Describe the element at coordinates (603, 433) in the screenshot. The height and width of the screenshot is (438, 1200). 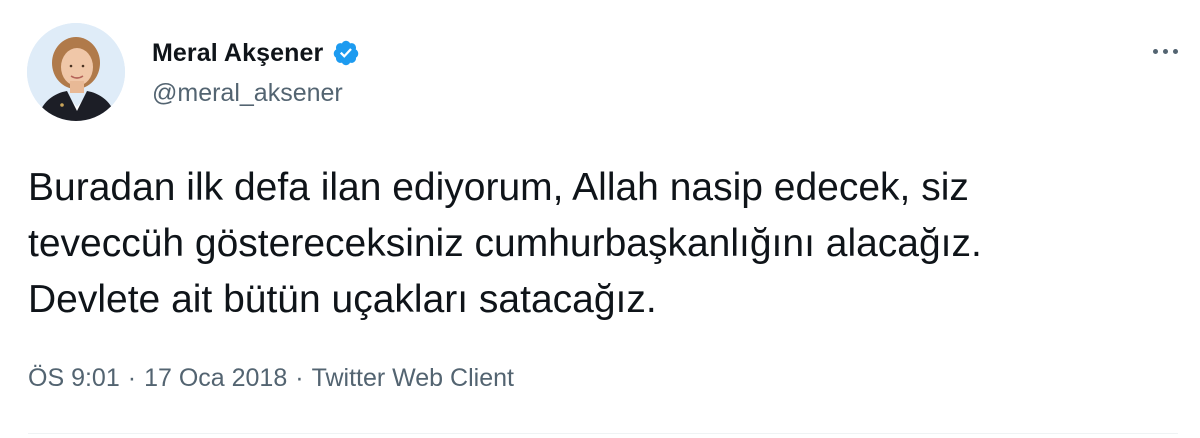
I see `divider` at that location.